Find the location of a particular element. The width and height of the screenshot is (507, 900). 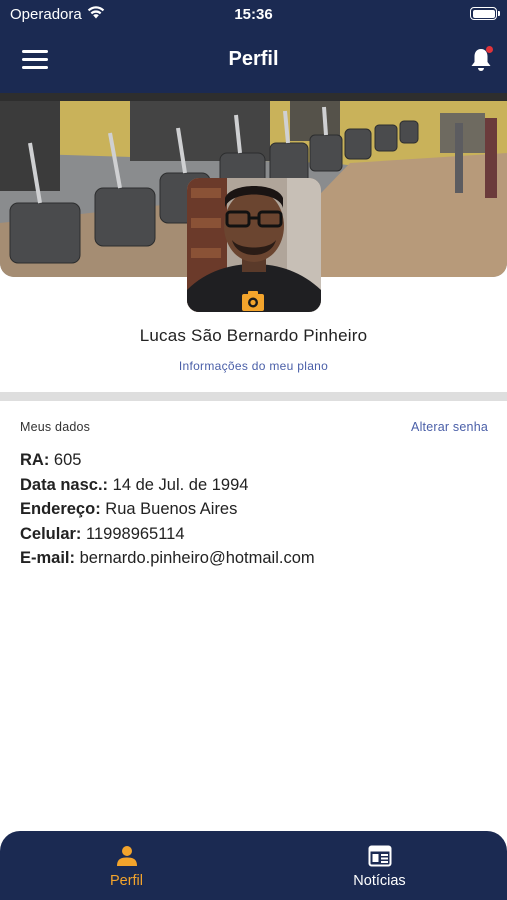

info-row-birthdate: Data nasc.: 14 de Jul. de 1994 is located at coordinates (255, 487).